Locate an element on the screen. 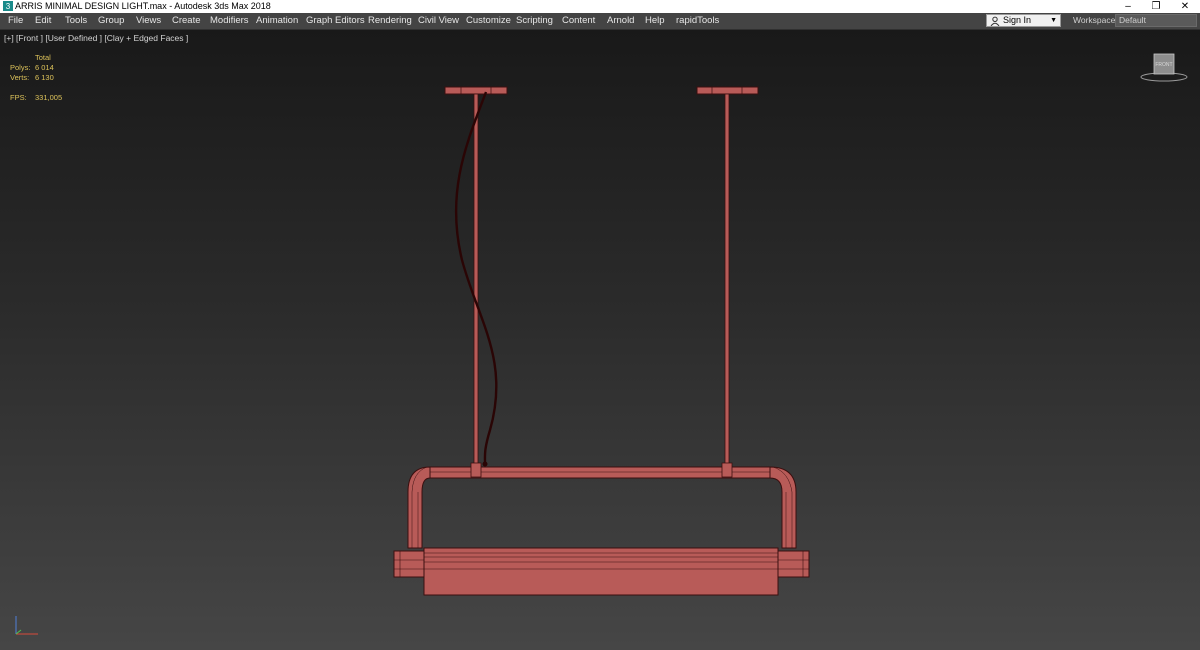 Image resolution: width=1200 pixels, height=650 pixels. menu-arnold: Arnold is located at coordinates (620, 21).